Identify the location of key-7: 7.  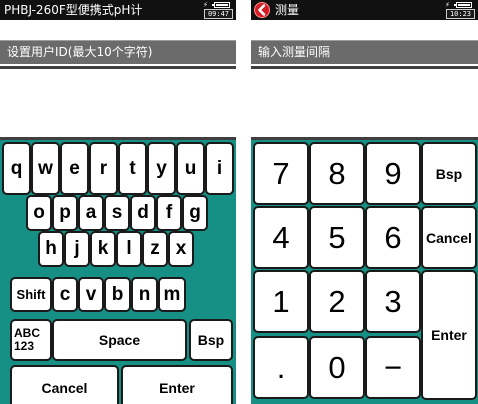
(281, 173).